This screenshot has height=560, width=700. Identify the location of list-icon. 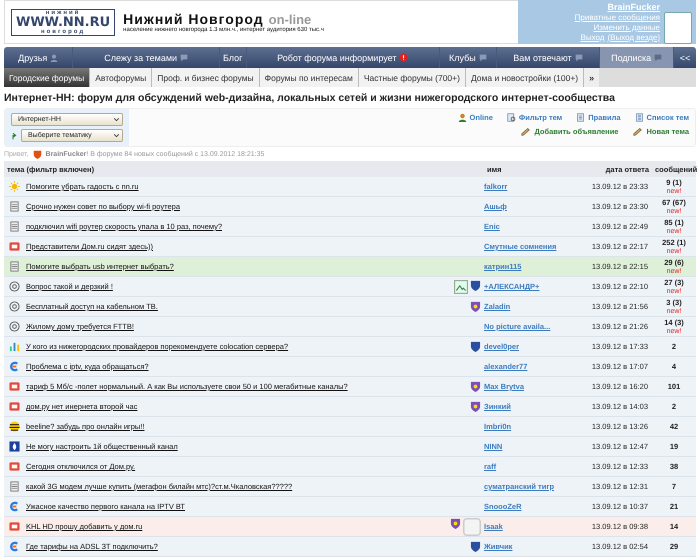
(639, 117).